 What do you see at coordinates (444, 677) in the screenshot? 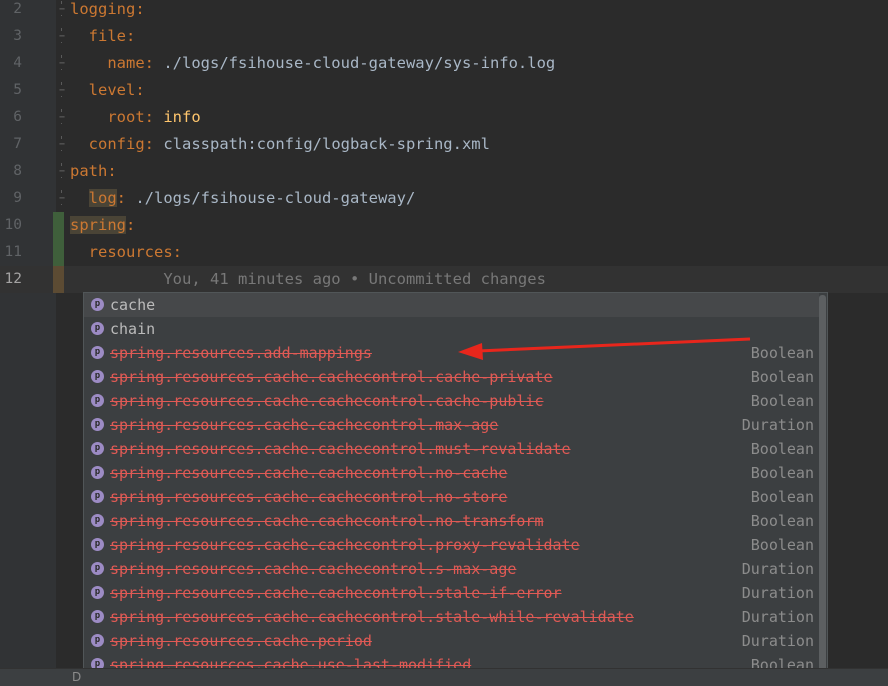
I see `status-bar: D` at bounding box center [444, 677].